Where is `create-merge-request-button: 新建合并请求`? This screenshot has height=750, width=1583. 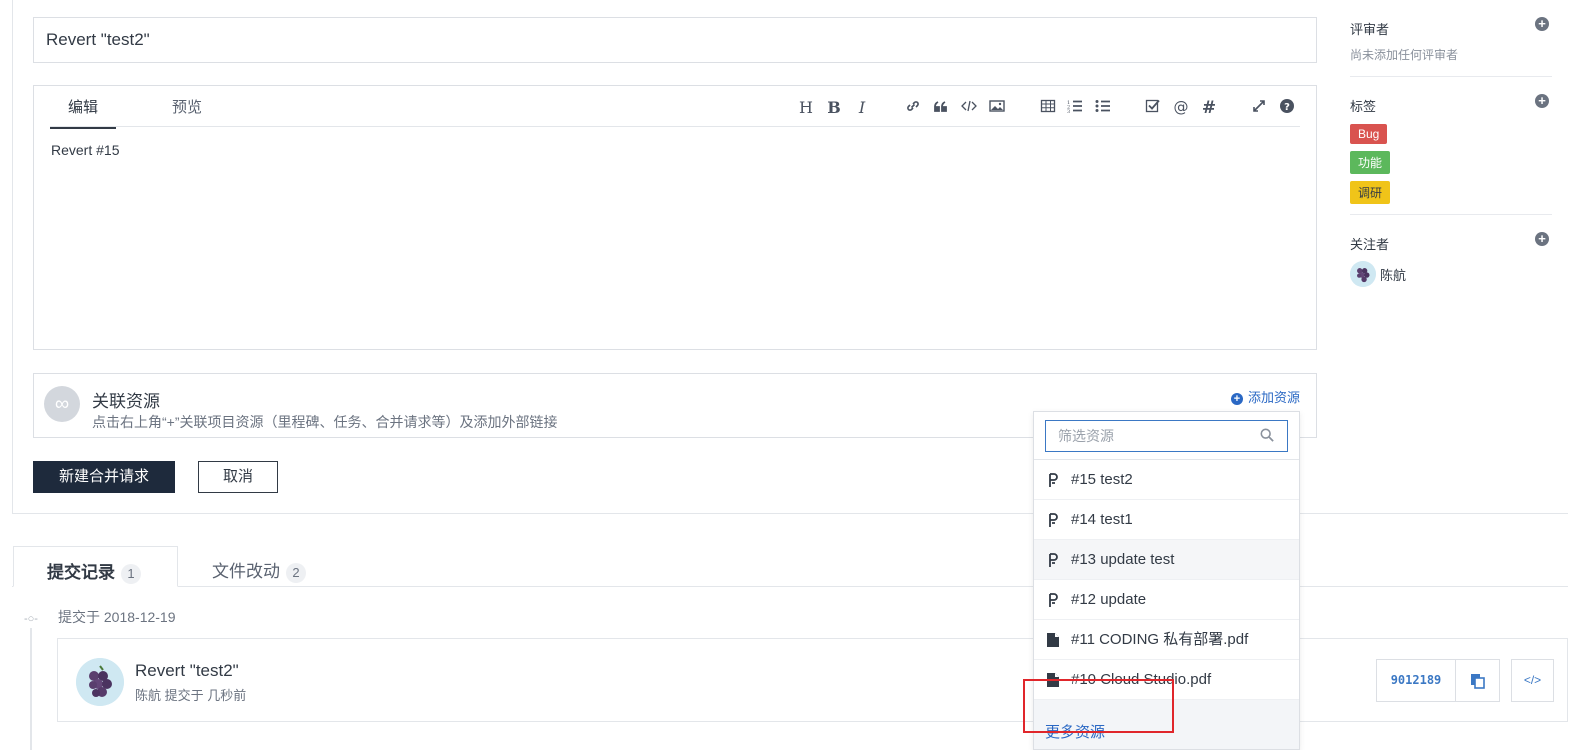 create-merge-request-button: 新建合并请求 is located at coordinates (104, 477).